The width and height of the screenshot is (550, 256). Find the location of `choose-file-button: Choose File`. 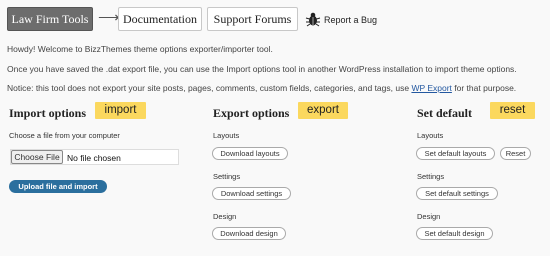

choose-file-button: Choose File is located at coordinates (37, 157).